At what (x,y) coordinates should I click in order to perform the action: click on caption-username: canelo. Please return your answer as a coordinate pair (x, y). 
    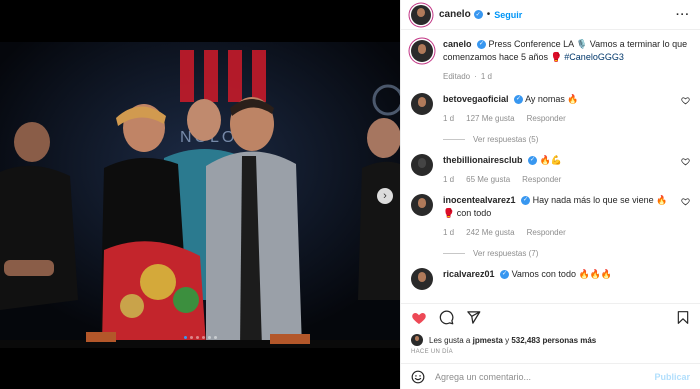
    Looking at the image, I should click on (457, 44).